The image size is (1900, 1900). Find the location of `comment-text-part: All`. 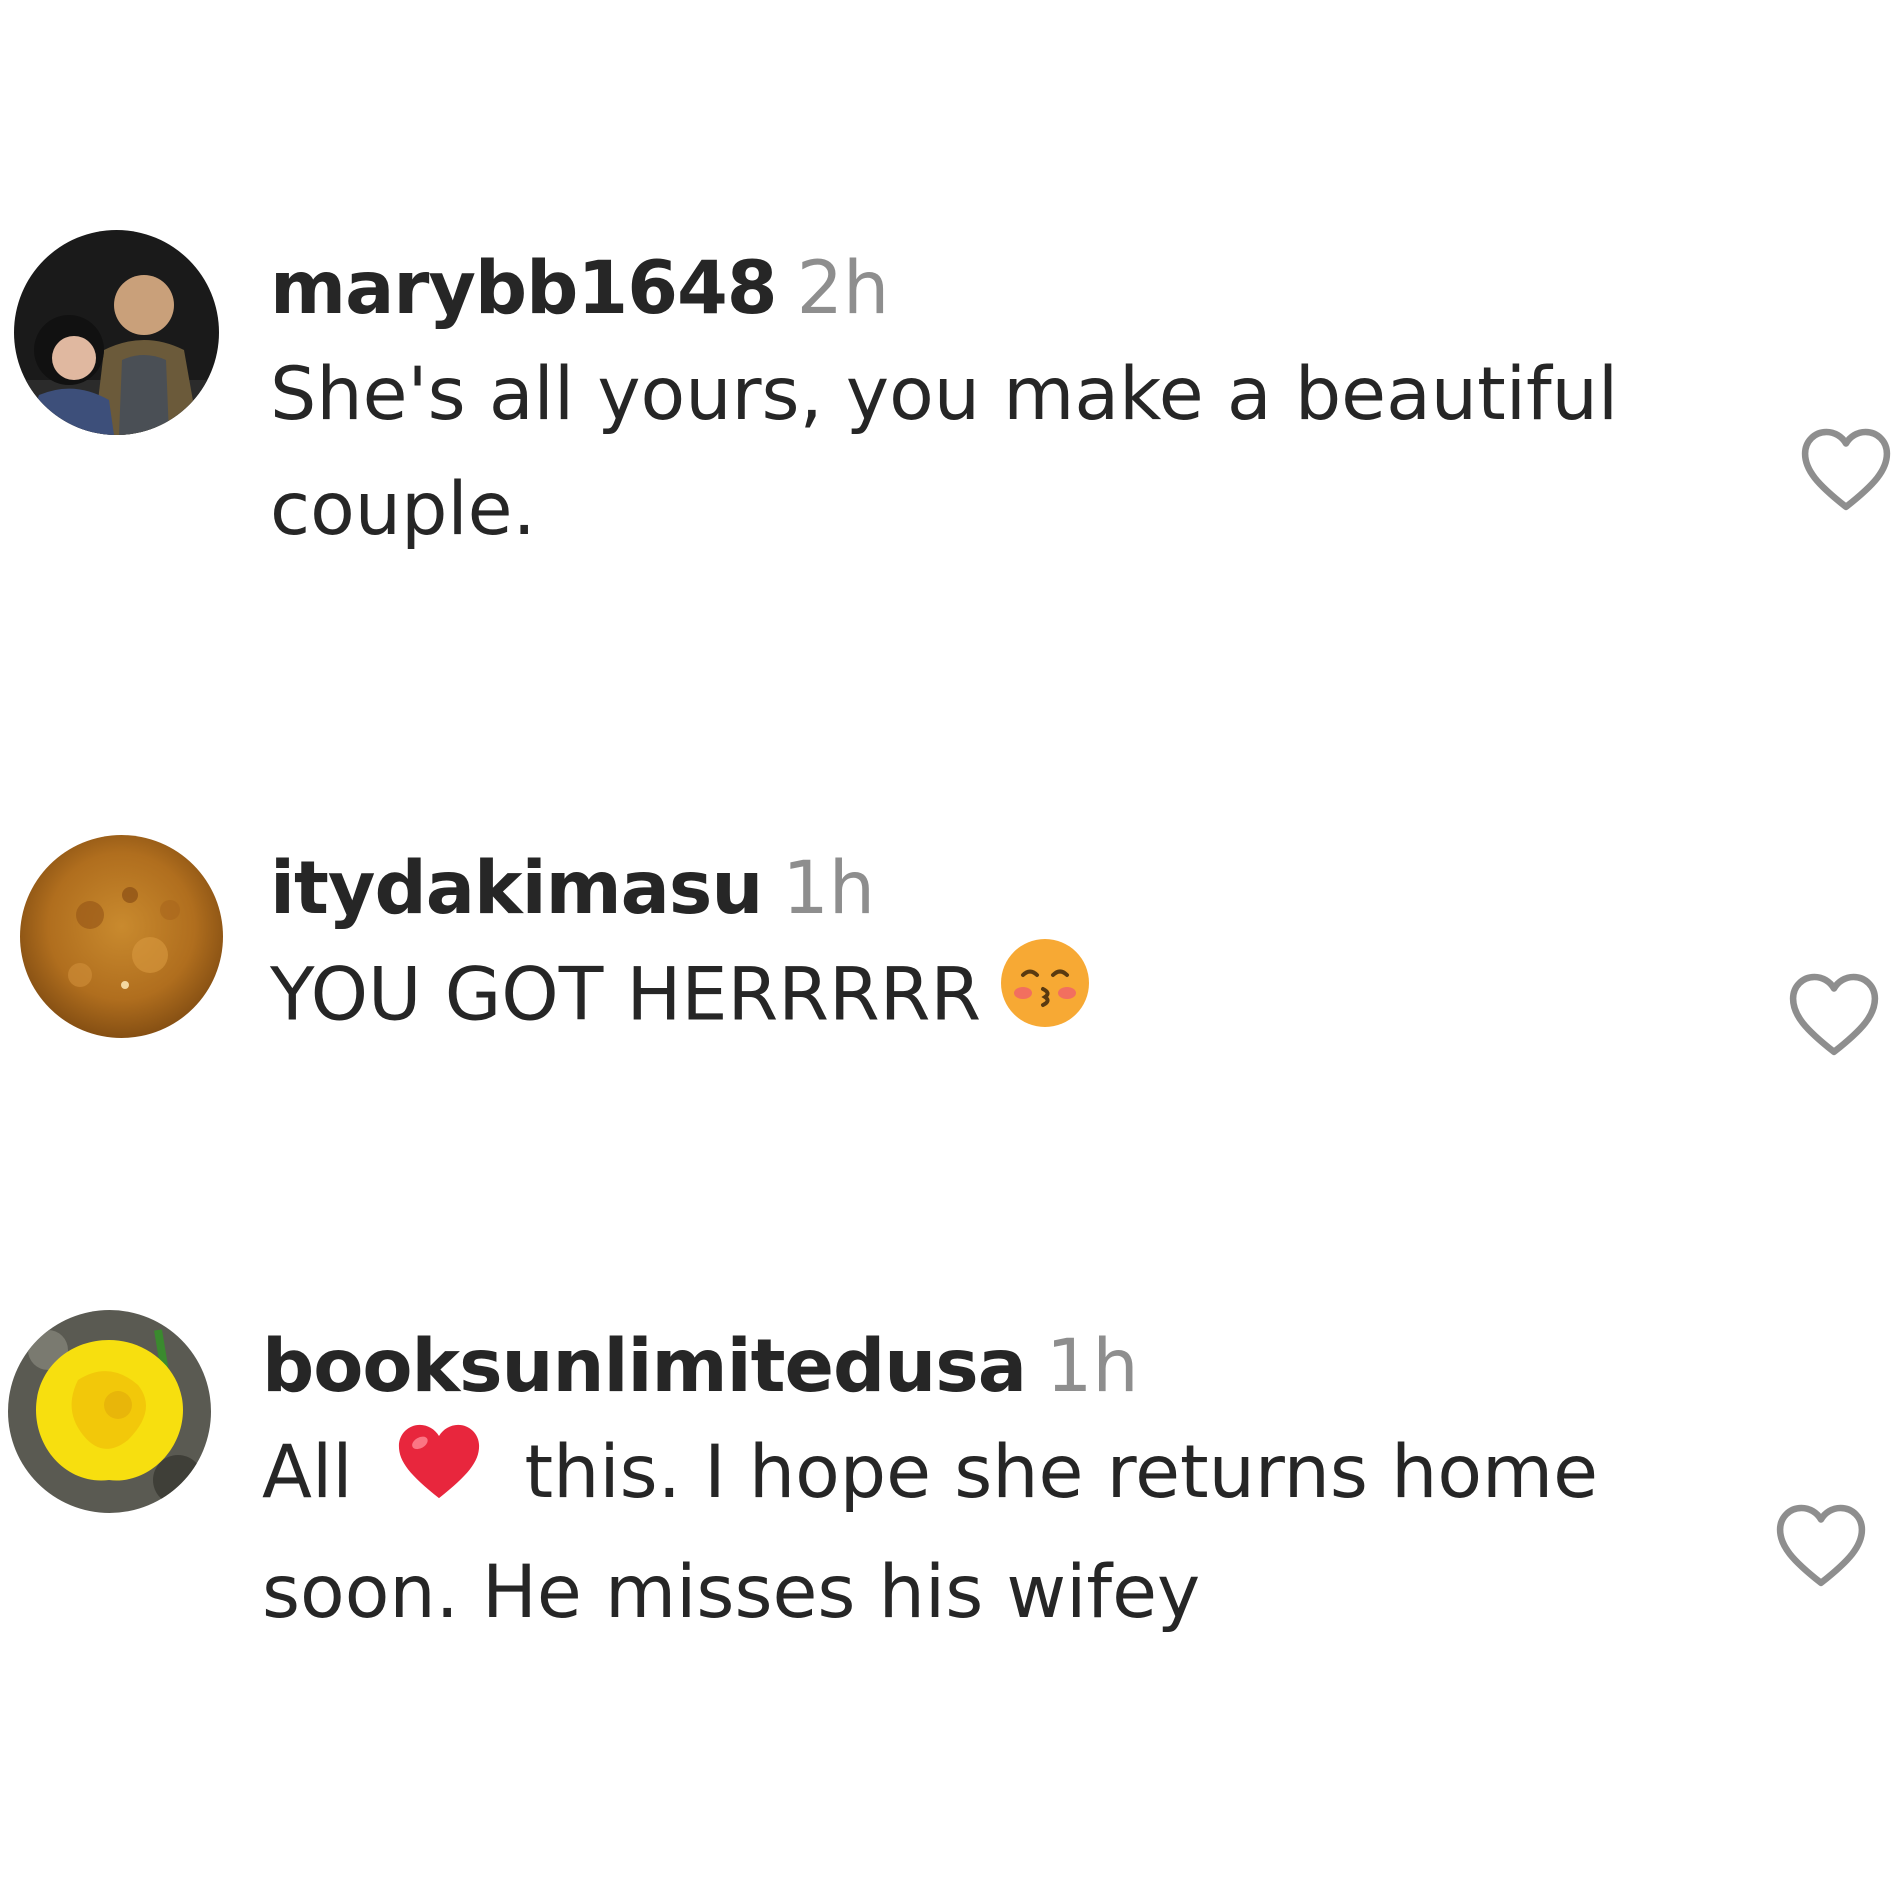

comment-text-part: All is located at coordinates (307, 1472).